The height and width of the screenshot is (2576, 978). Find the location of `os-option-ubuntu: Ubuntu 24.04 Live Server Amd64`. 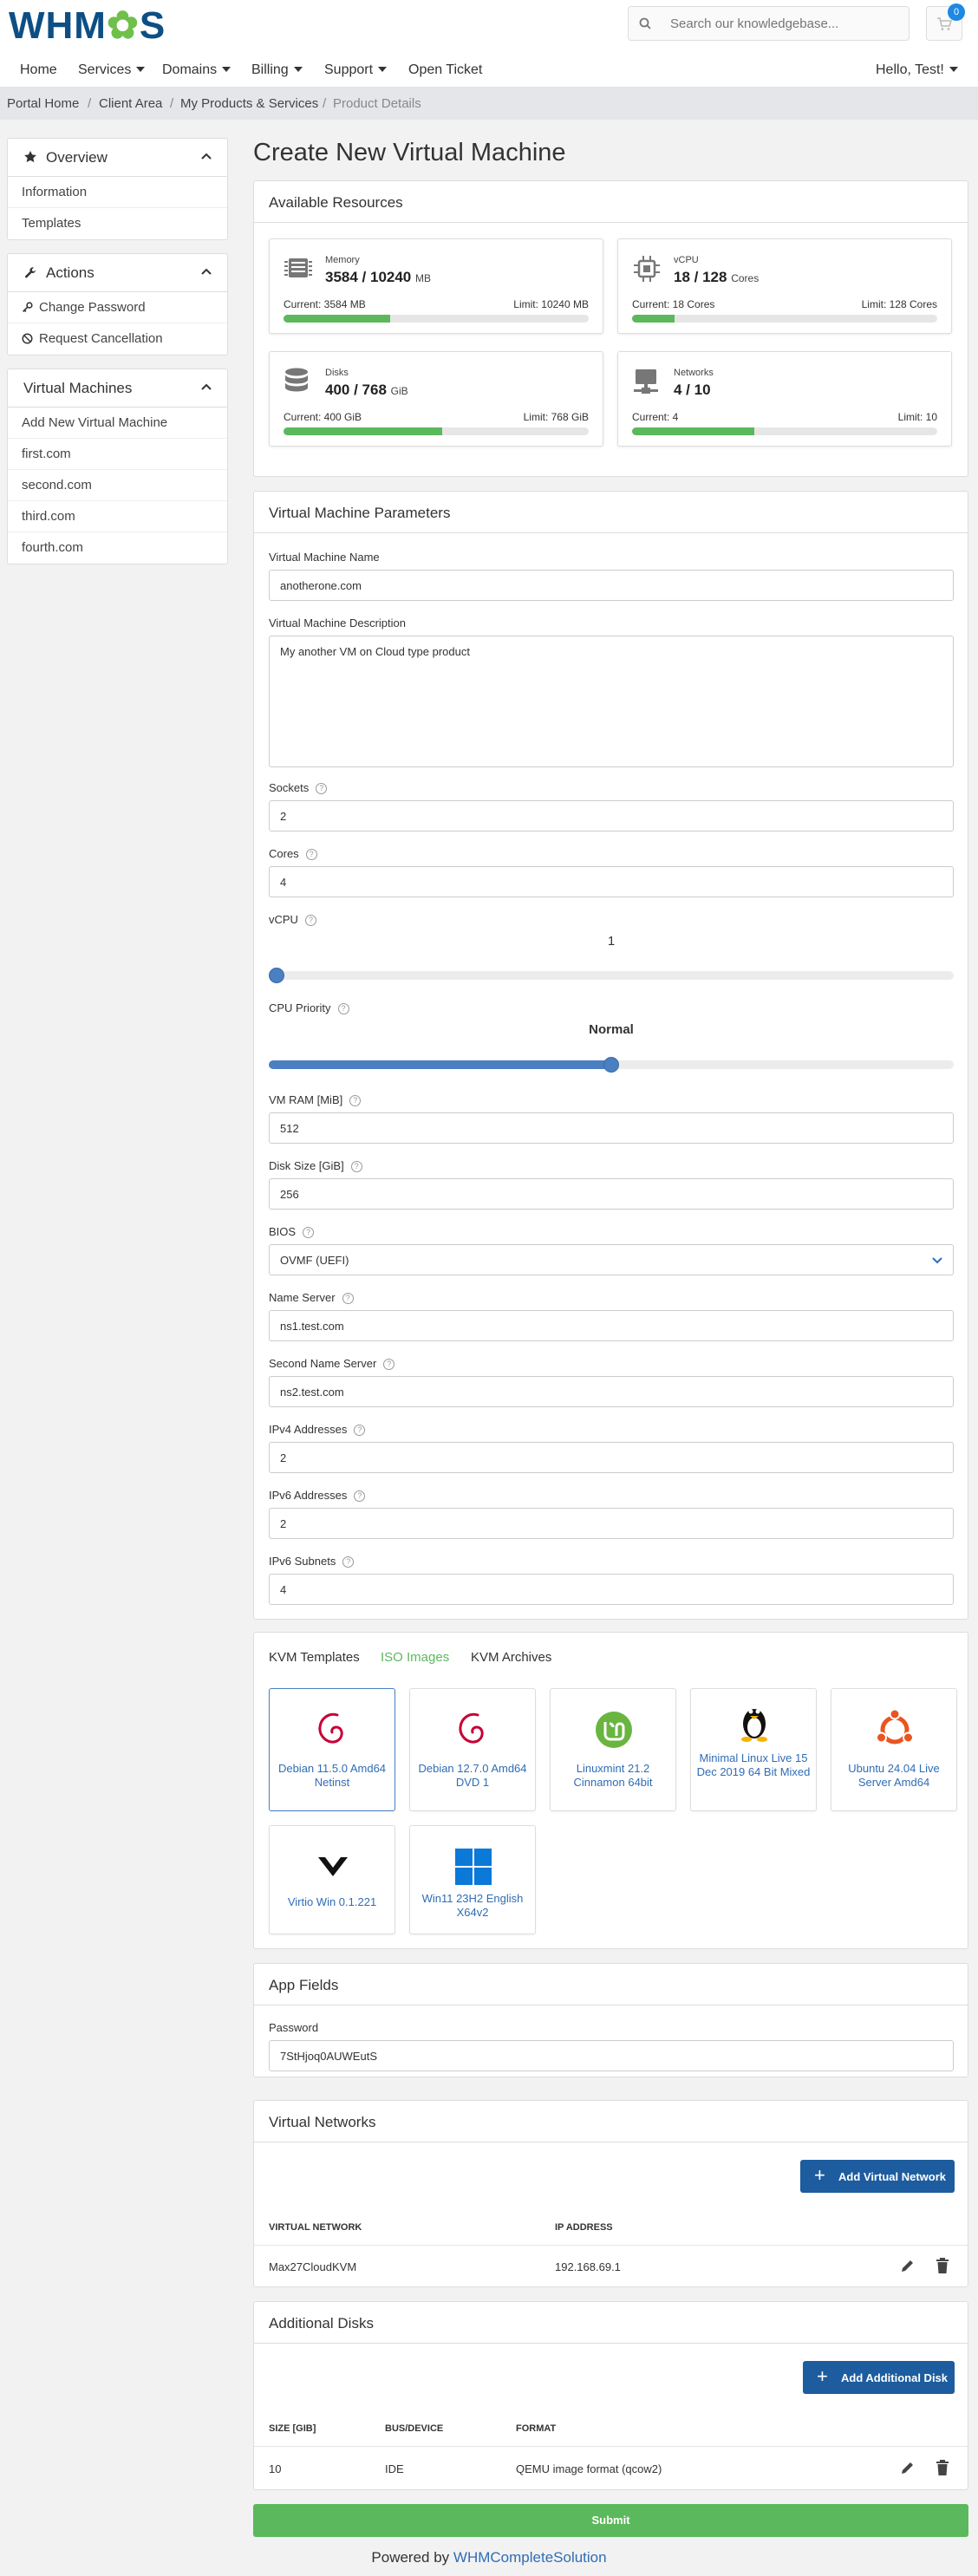

os-option-ubuntu: Ubuntu 24.04 Live Server Amd64 is located at coordinates (894, 1750).